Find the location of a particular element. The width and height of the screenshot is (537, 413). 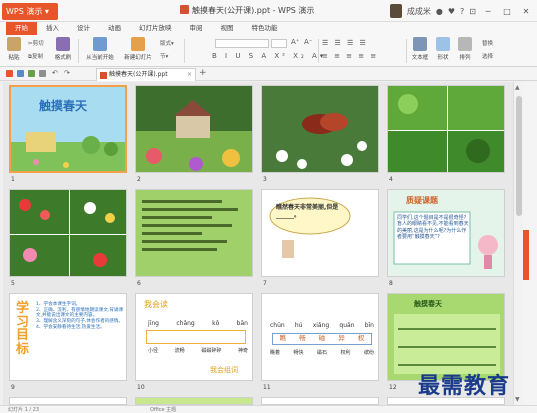

status-bar: 幻灯片 1 / 23 Office 主题 is located at coordinates (268, 409).